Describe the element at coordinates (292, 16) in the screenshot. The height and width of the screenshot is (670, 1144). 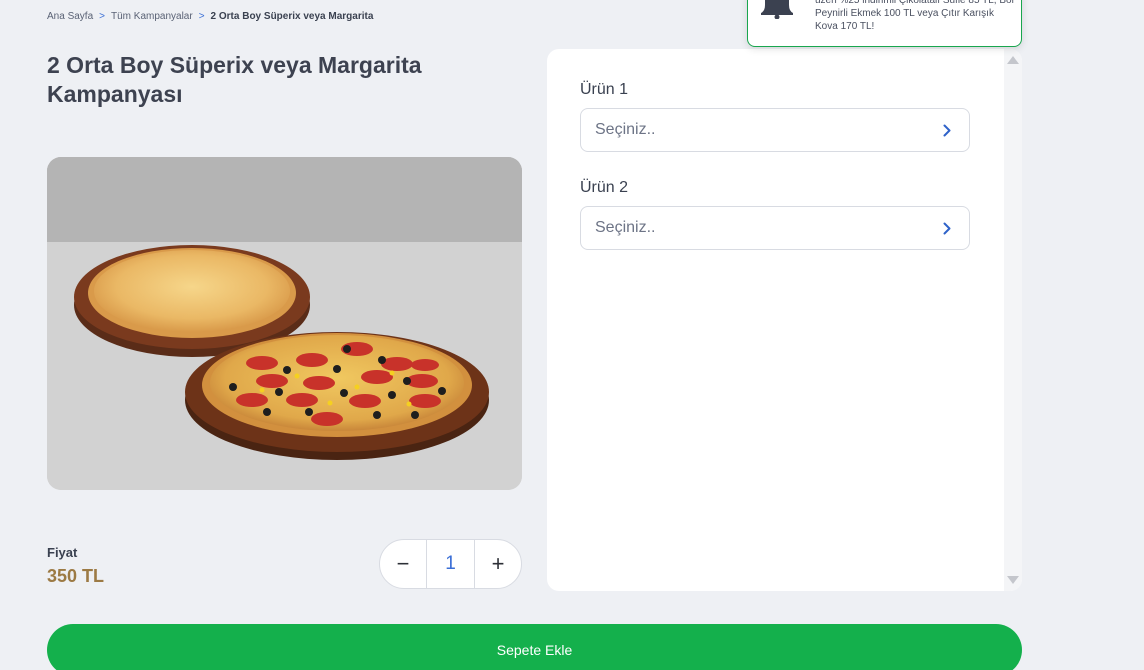
I see `breadcrumb-current: 2 Orta Boy Süperix veya Margarita` at that location.